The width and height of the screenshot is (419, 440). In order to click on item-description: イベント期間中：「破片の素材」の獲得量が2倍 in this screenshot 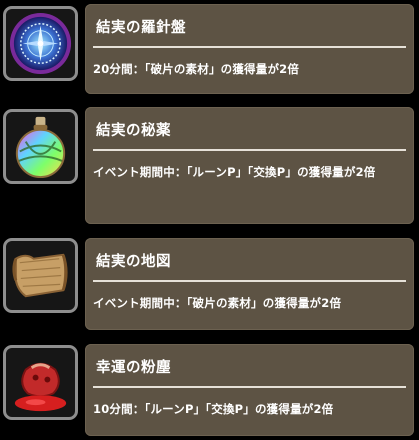, I will do `click(217, 303)`.